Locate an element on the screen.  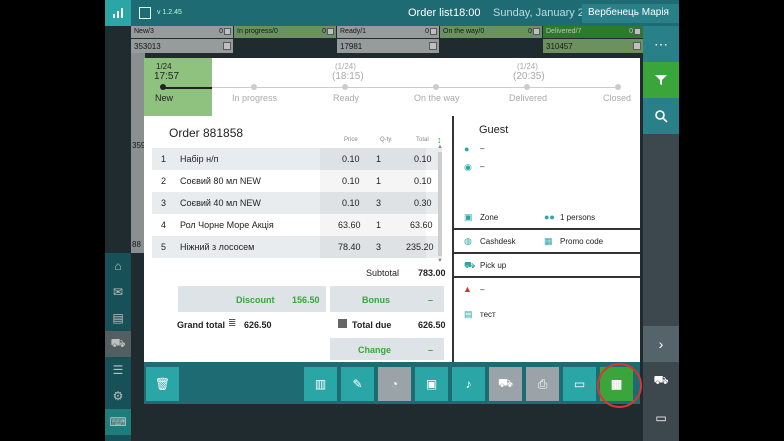
timeline-time: (20:35) is located at coordinates (529, 76).